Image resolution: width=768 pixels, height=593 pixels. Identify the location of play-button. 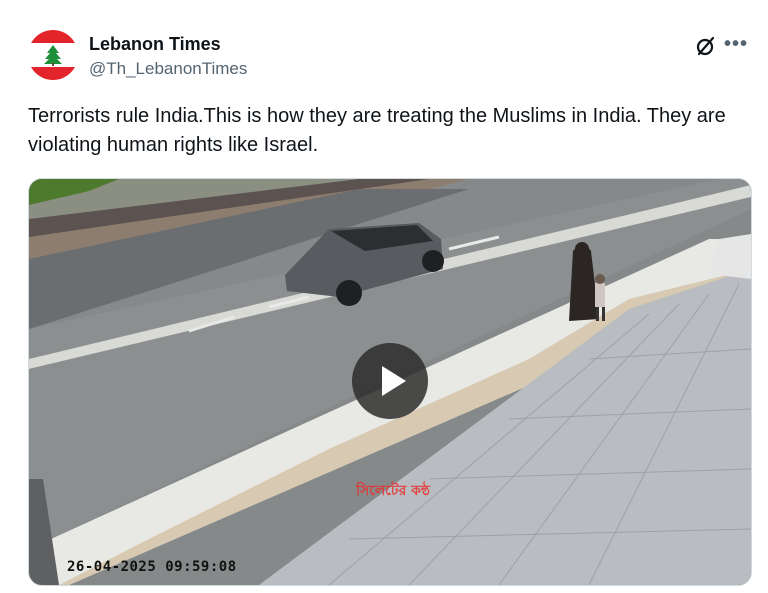
(390, 381).